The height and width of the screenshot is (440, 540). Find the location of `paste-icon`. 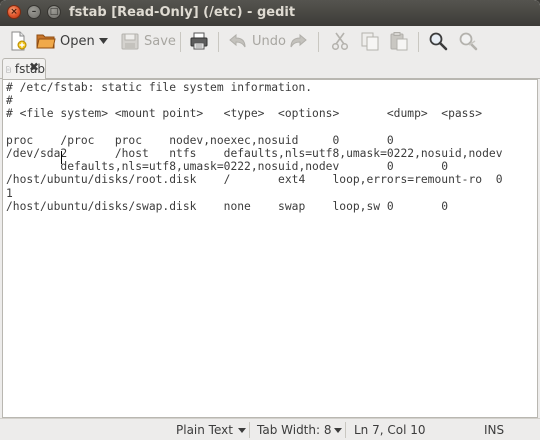

paste-icon is located at coordinates (399, 41).